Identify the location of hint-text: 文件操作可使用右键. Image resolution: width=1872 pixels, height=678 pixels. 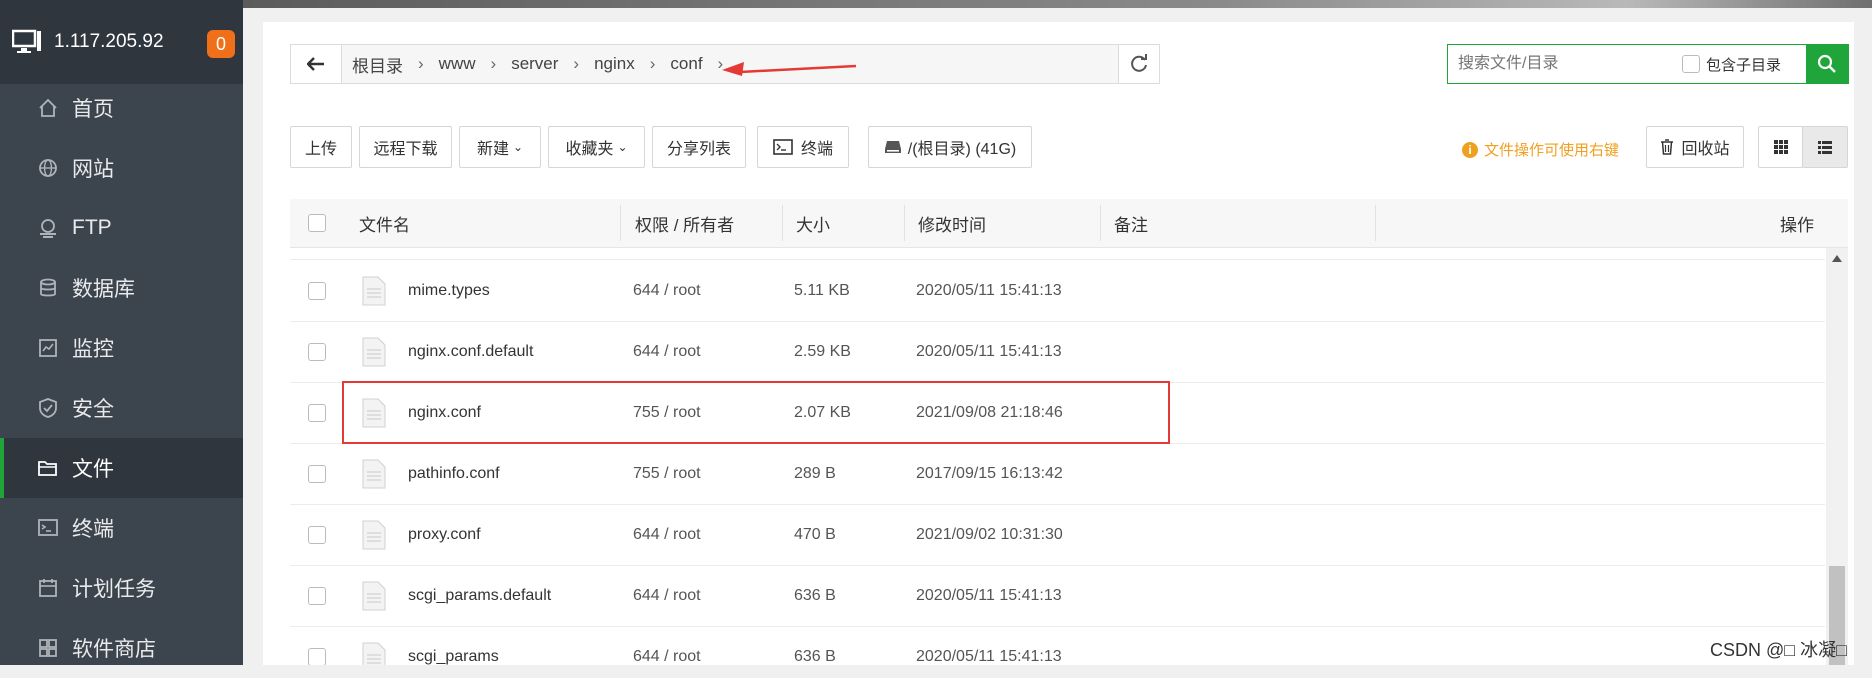
(1552, 150).